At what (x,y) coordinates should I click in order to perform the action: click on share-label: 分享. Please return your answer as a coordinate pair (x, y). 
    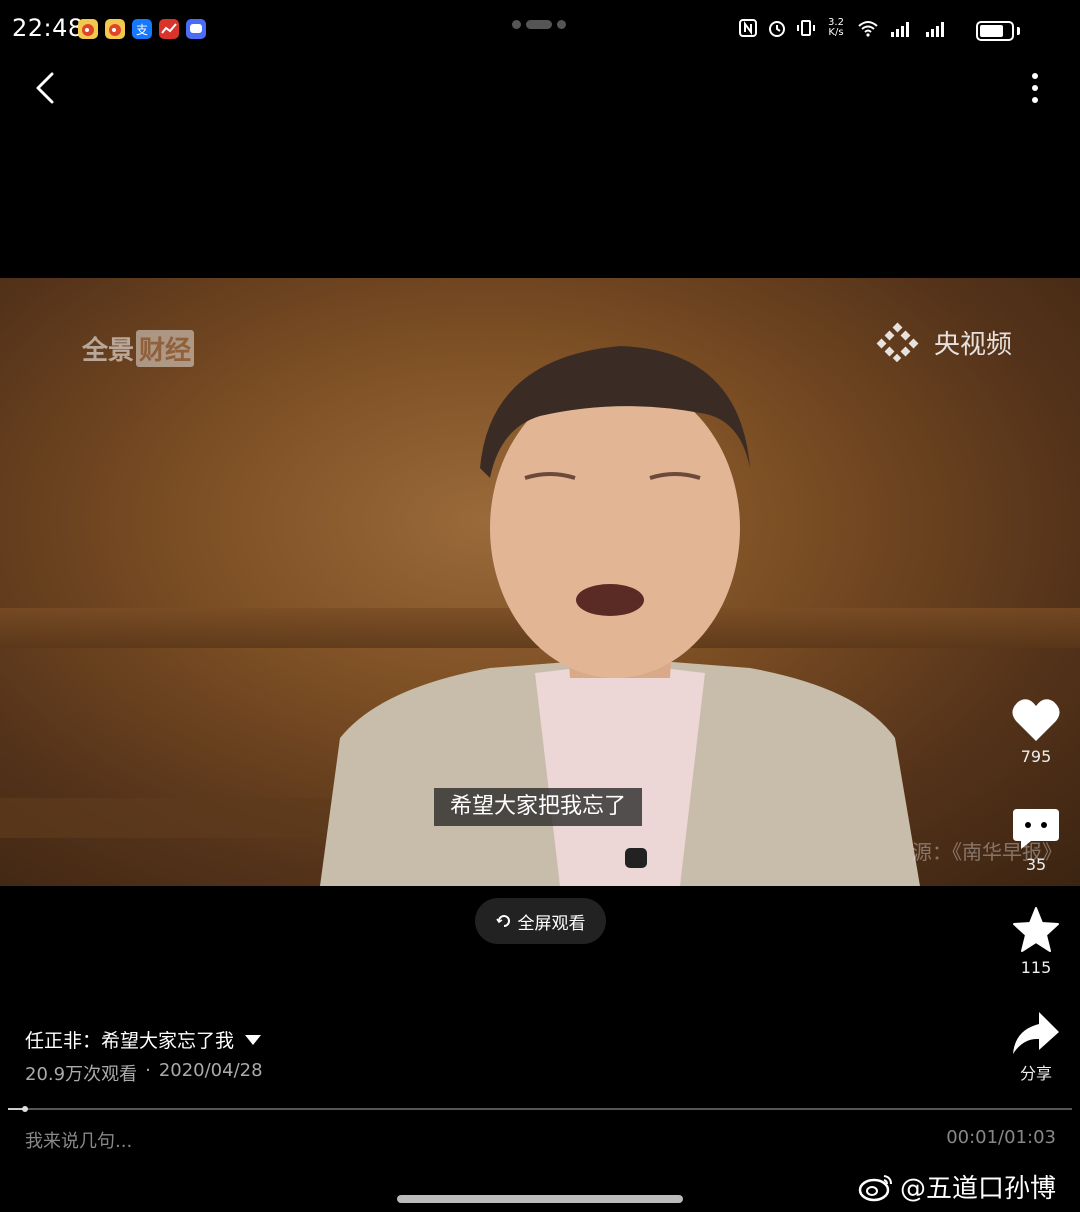
    Looking at the image, I should click on (1035, 1073).